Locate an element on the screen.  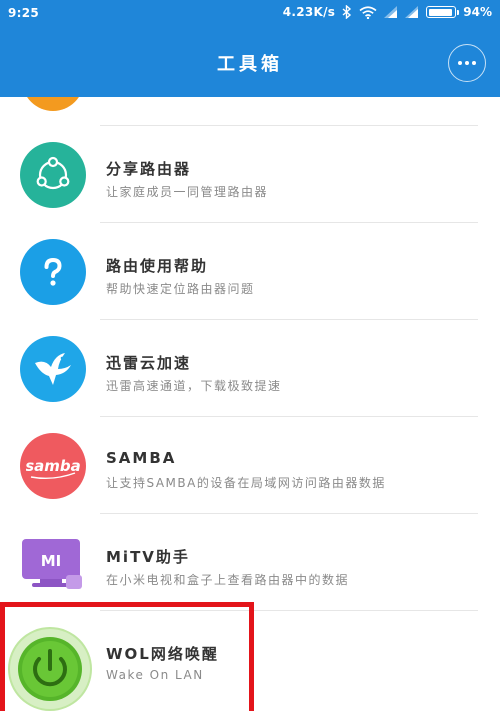
list-item-wol: WOL网络唤醒 Wake On LAN is located at coordinates (250, 661).